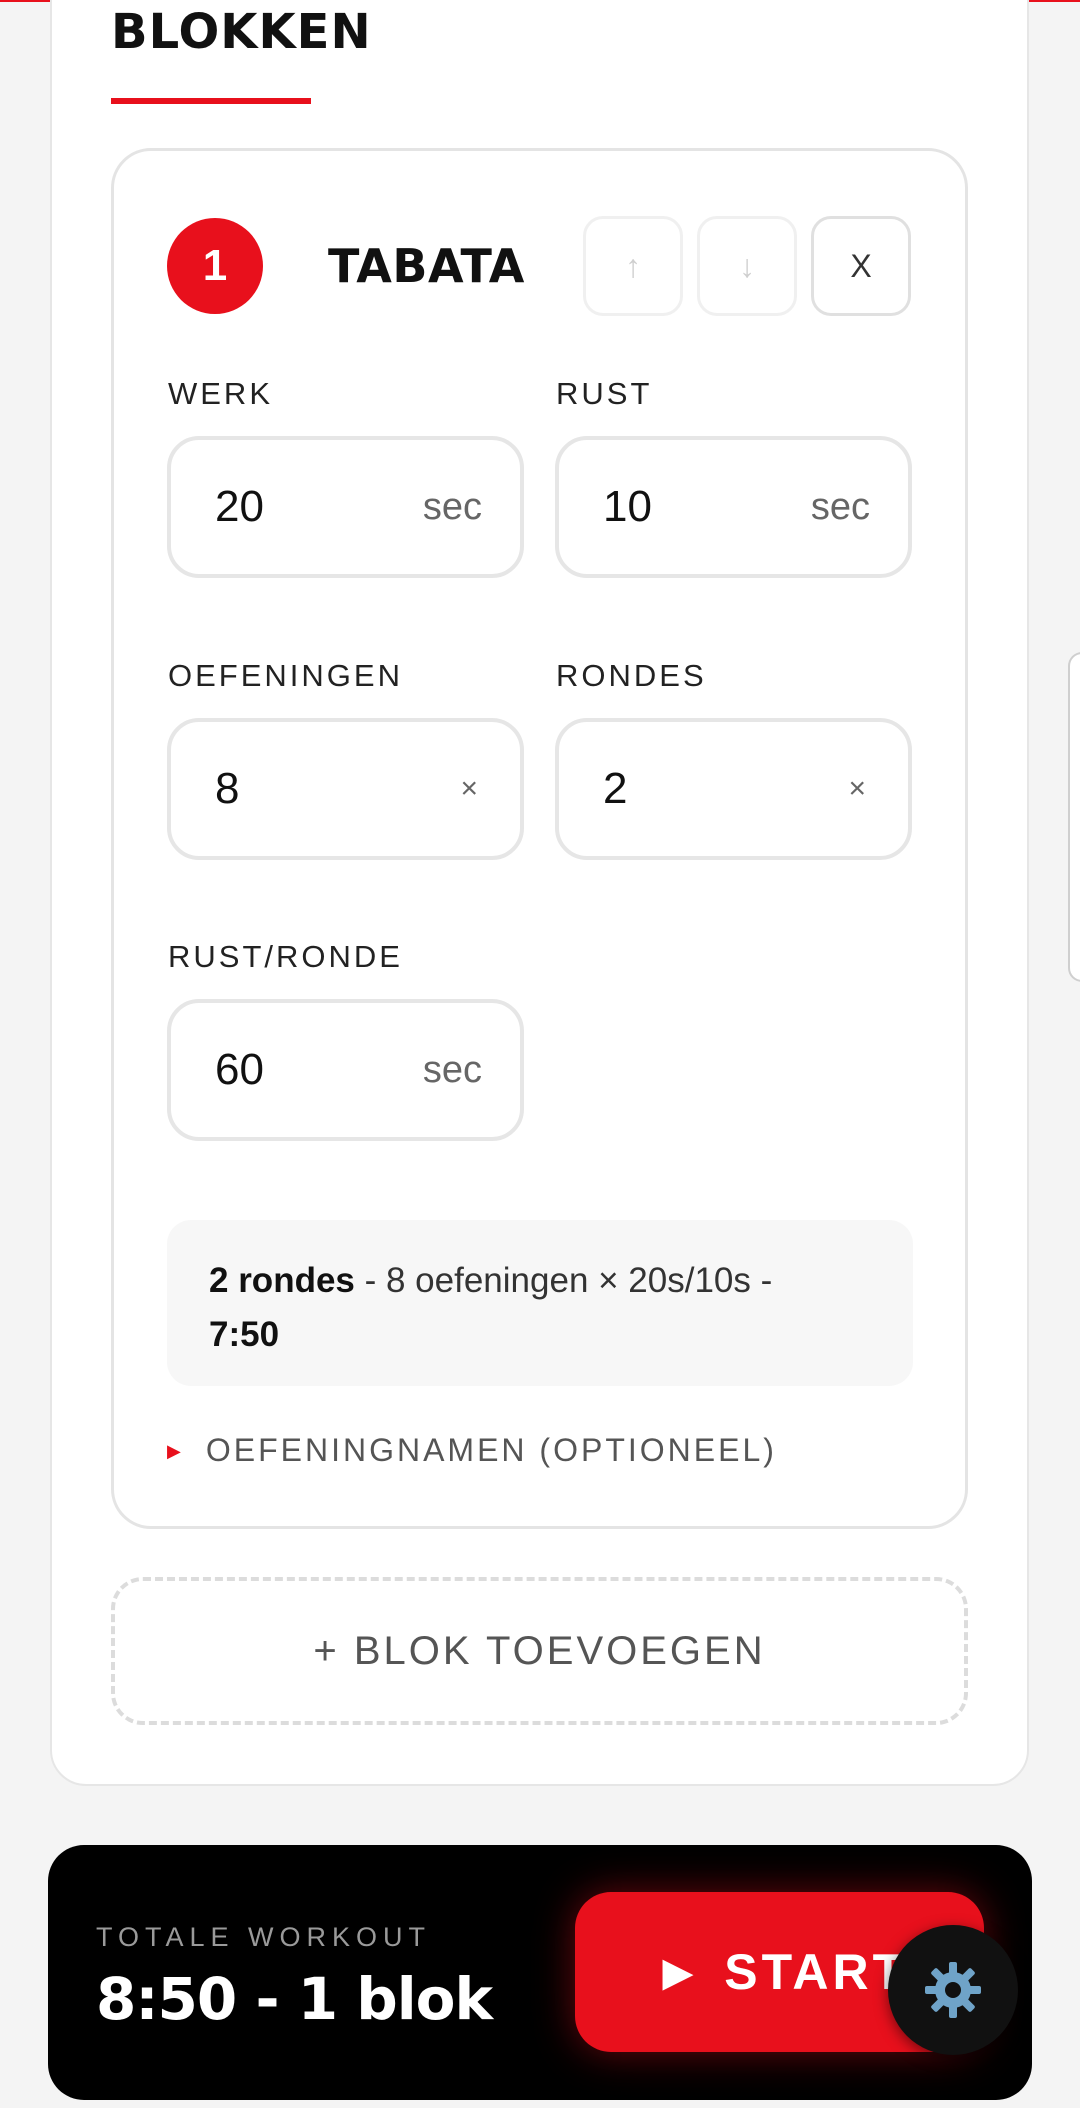 This screenshot has height=2108, width=1080. Describe the element at coordinates (264, 1937) in the screenshot. I see `total-workout-label: TOTALE WORKOUT` at that location.